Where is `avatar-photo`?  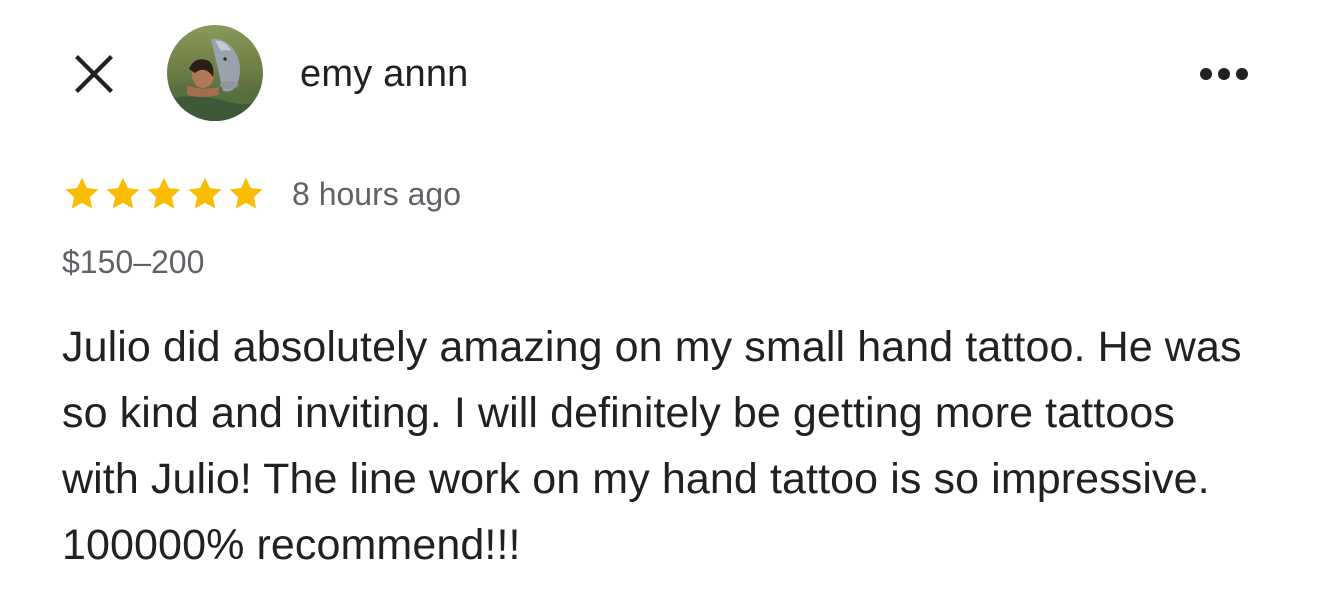 avatar-photo is located at coordinates (215, 73).